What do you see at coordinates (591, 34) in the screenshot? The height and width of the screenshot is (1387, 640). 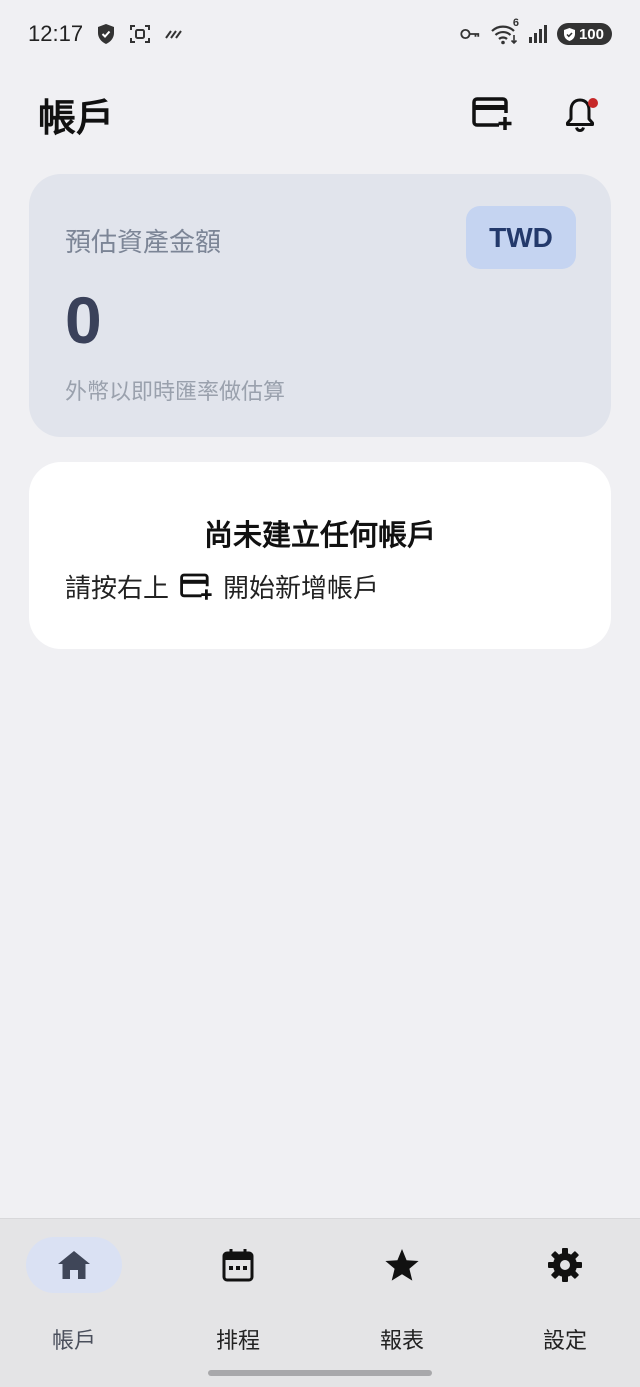 I see `battery-level: 100` at bounding box center [591, 34].